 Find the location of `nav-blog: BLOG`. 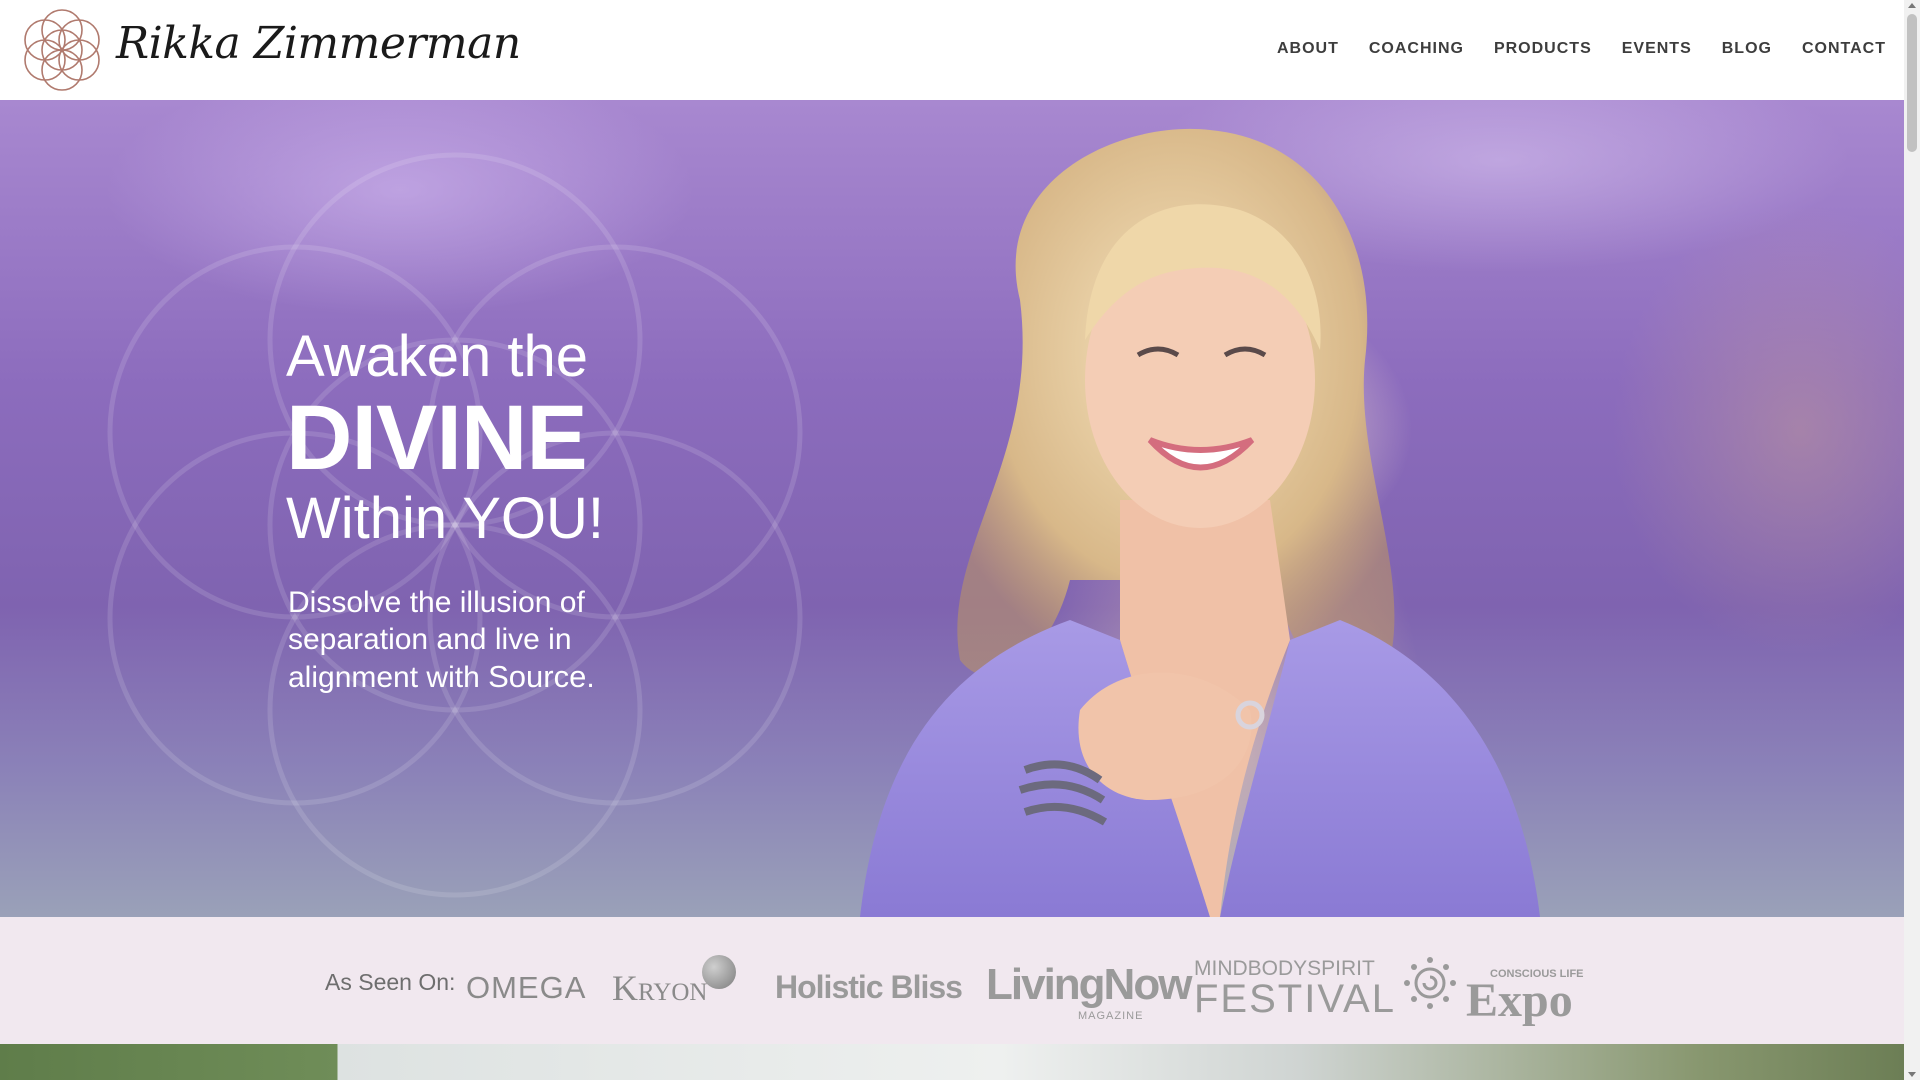

nav-blog: BLOG is located at coordinates (1747, 49).